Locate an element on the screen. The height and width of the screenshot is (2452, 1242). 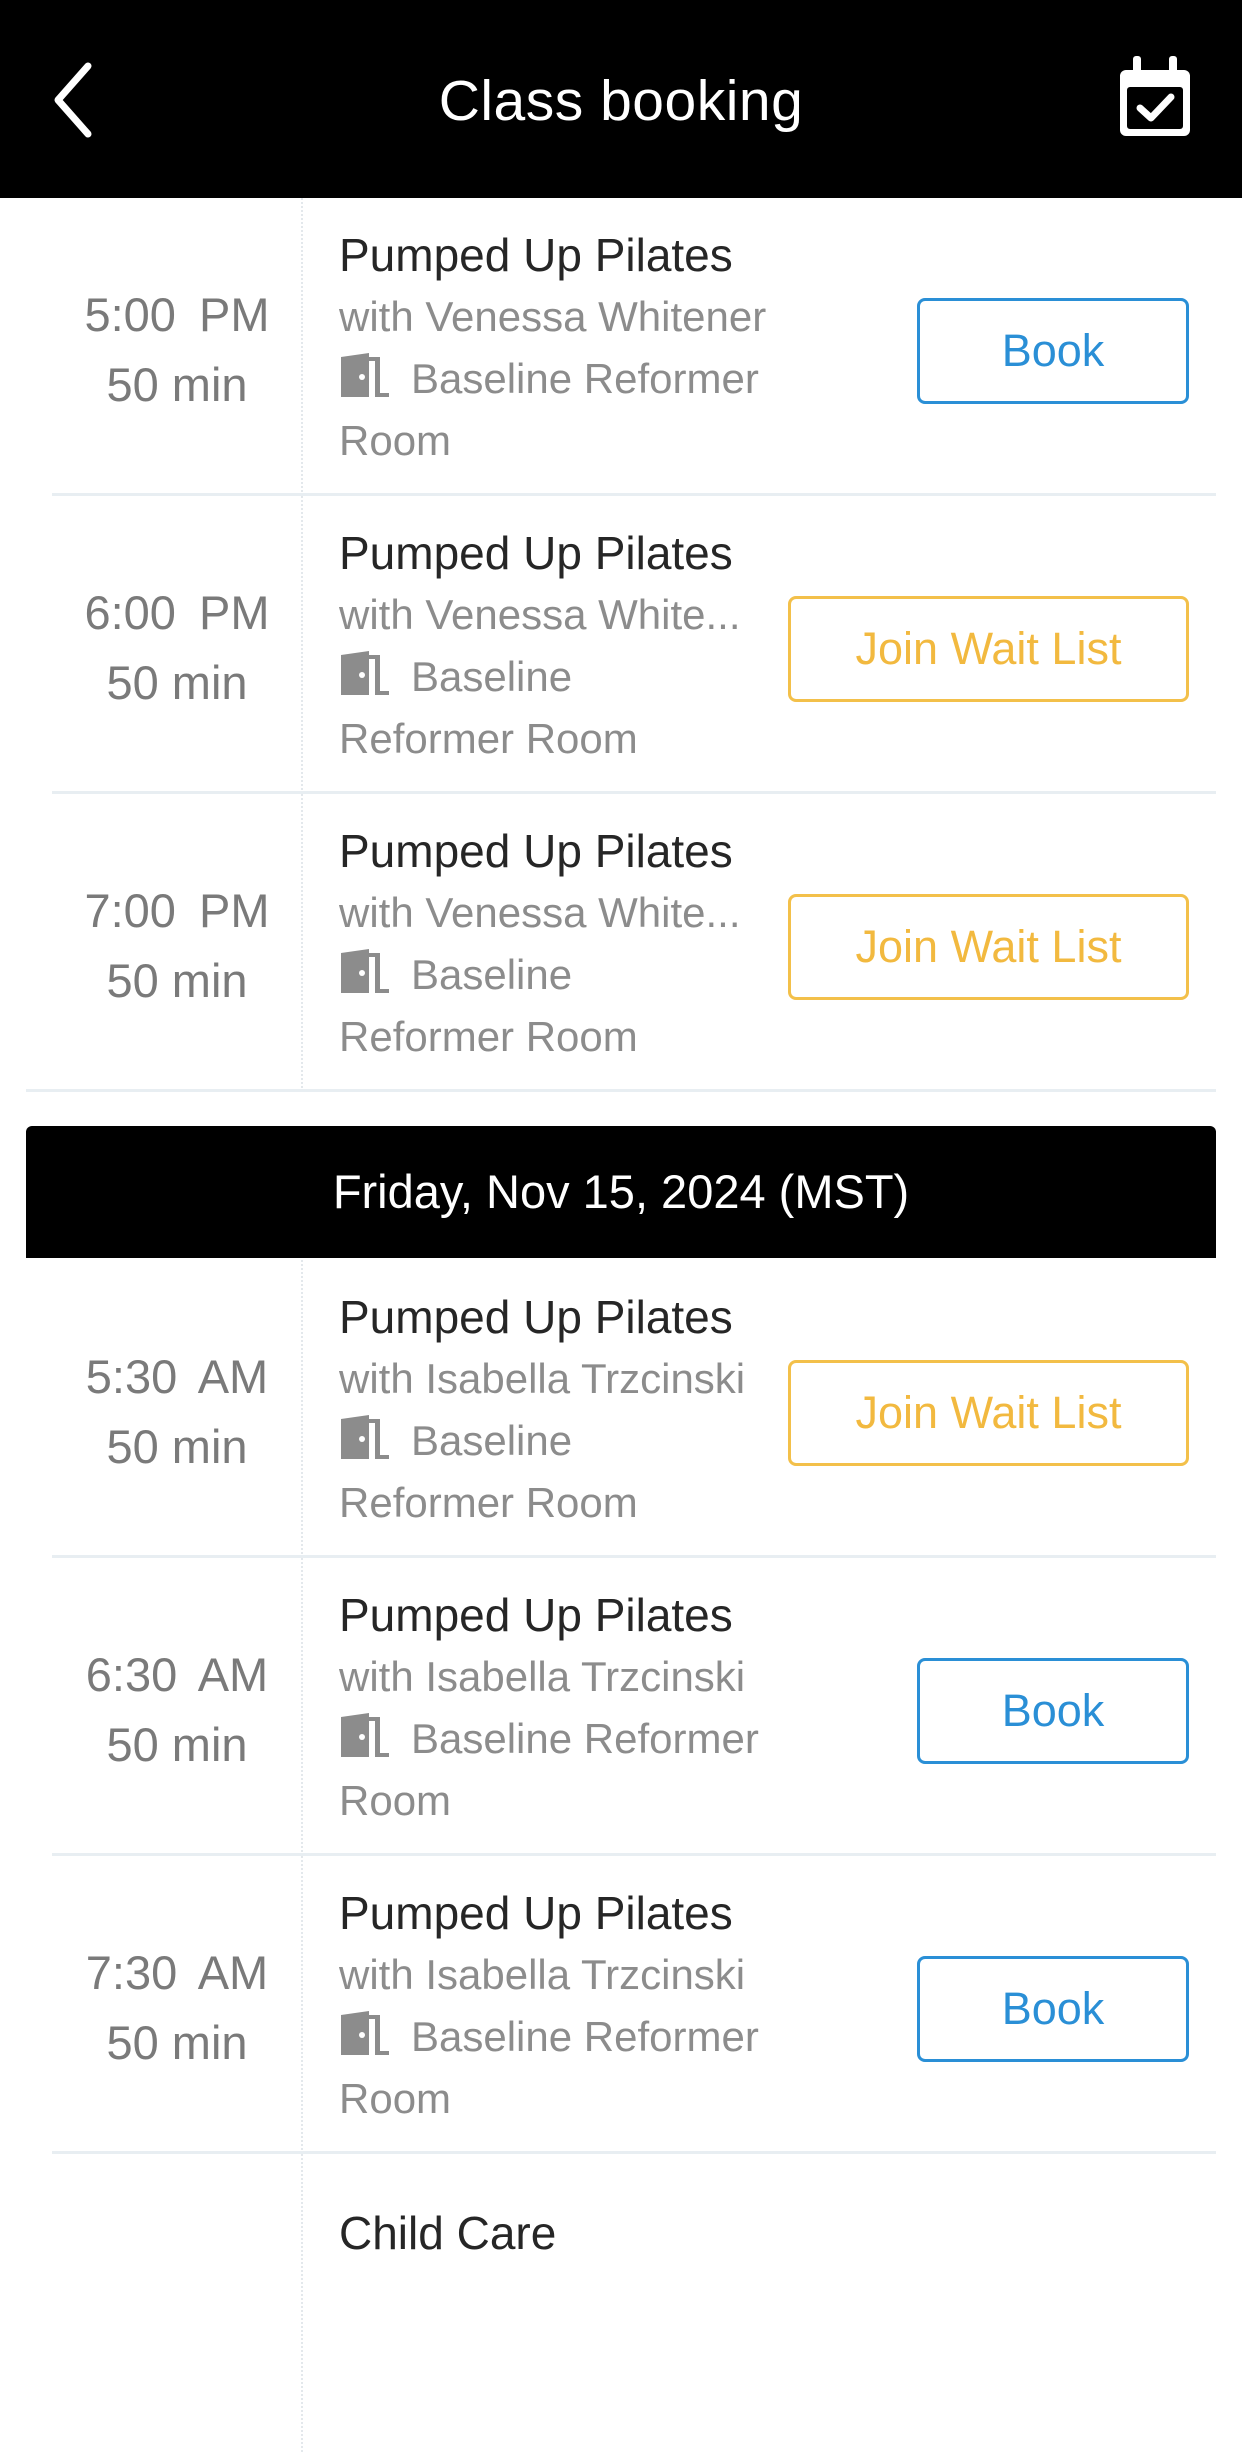
time-column: 5:30 AM 50 min is located at coordinates (177, 1412).